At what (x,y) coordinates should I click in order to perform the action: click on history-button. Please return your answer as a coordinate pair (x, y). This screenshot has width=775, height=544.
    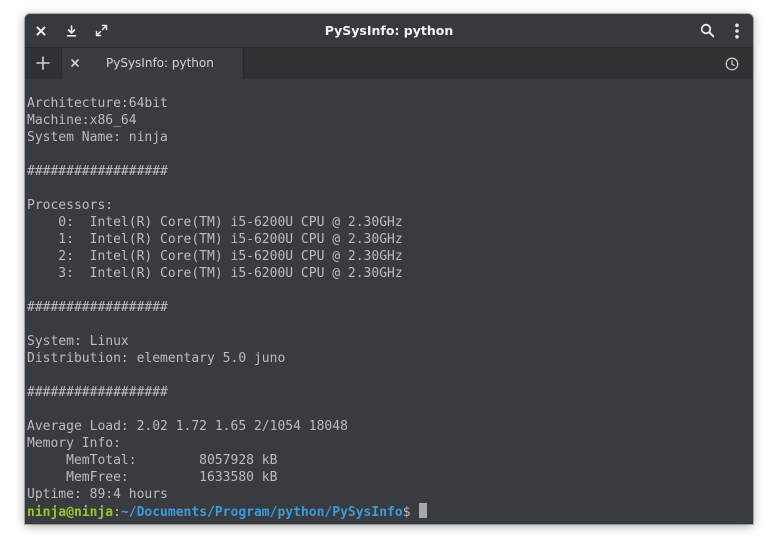
    Looking at the image, I should click on (732, 64).